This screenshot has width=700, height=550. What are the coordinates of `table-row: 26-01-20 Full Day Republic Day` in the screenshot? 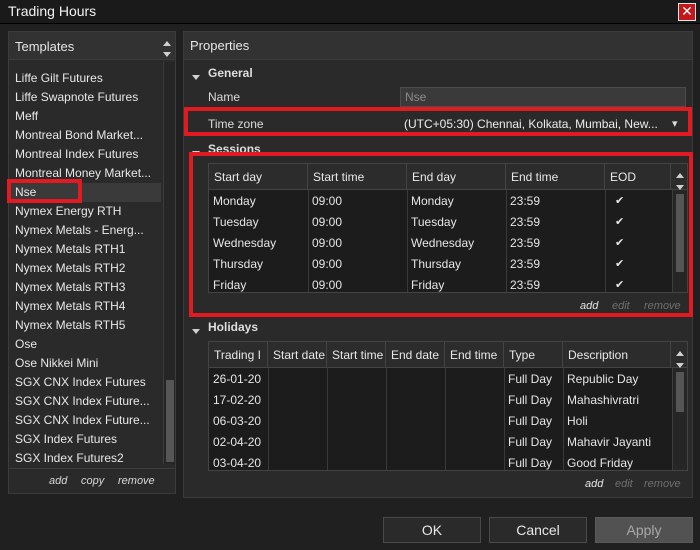 It's located at (440, 379).